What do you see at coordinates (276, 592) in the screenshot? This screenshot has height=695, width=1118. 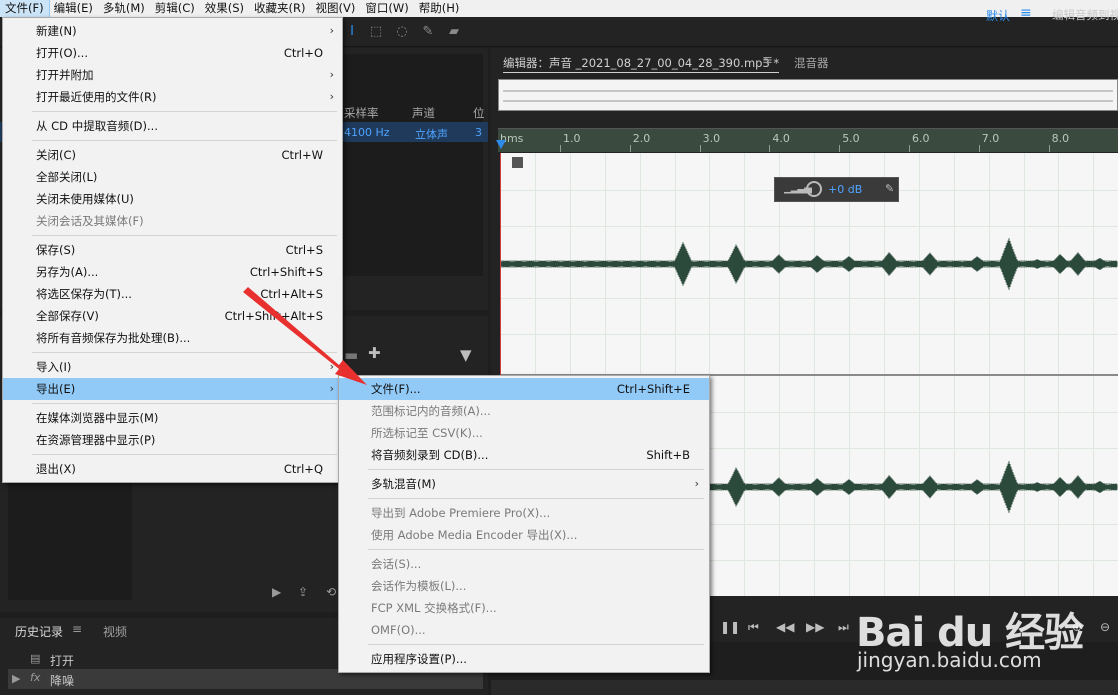 I see `play-icon: ▶` at bounding box center [276, 592].